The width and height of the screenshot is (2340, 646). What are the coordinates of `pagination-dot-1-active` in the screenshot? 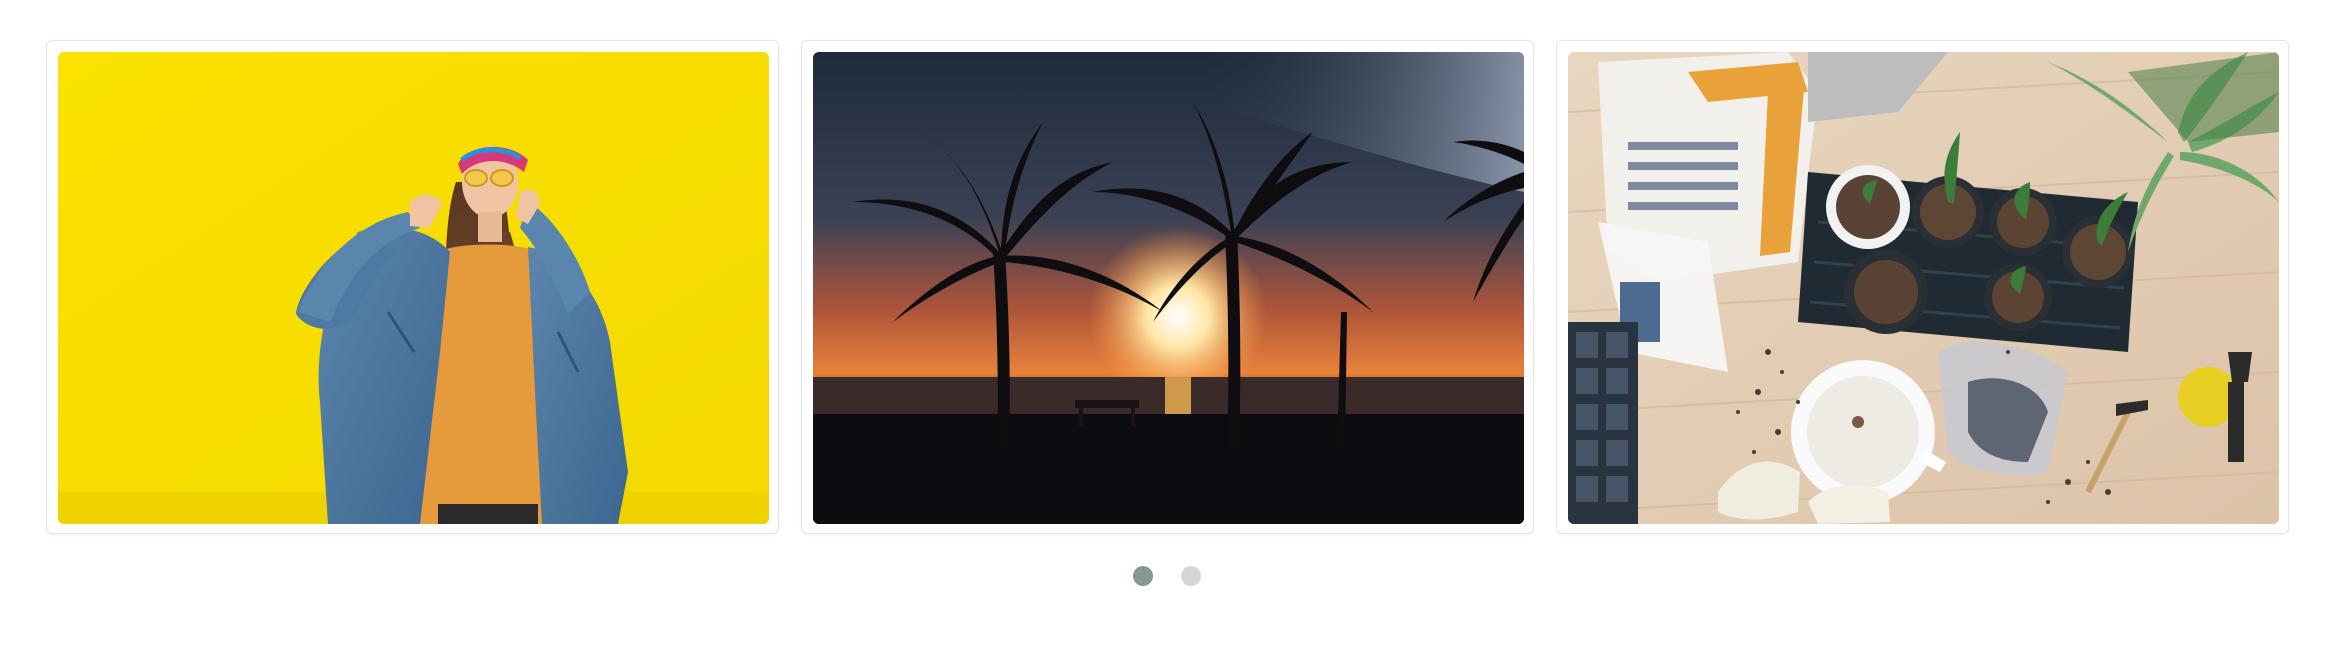 It's located at (1143, 576).